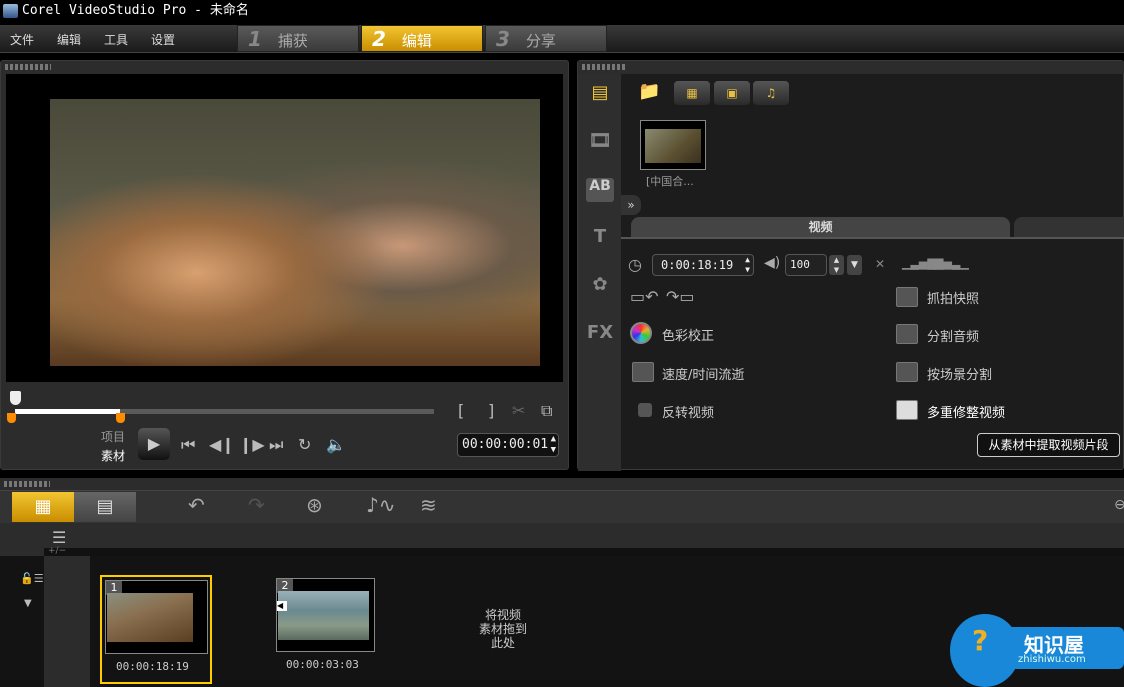 This screenshot has width=1124, height=687. I want to click on watermark-banner: 知识屋 zhishiwu.com, so click(1067, 648).